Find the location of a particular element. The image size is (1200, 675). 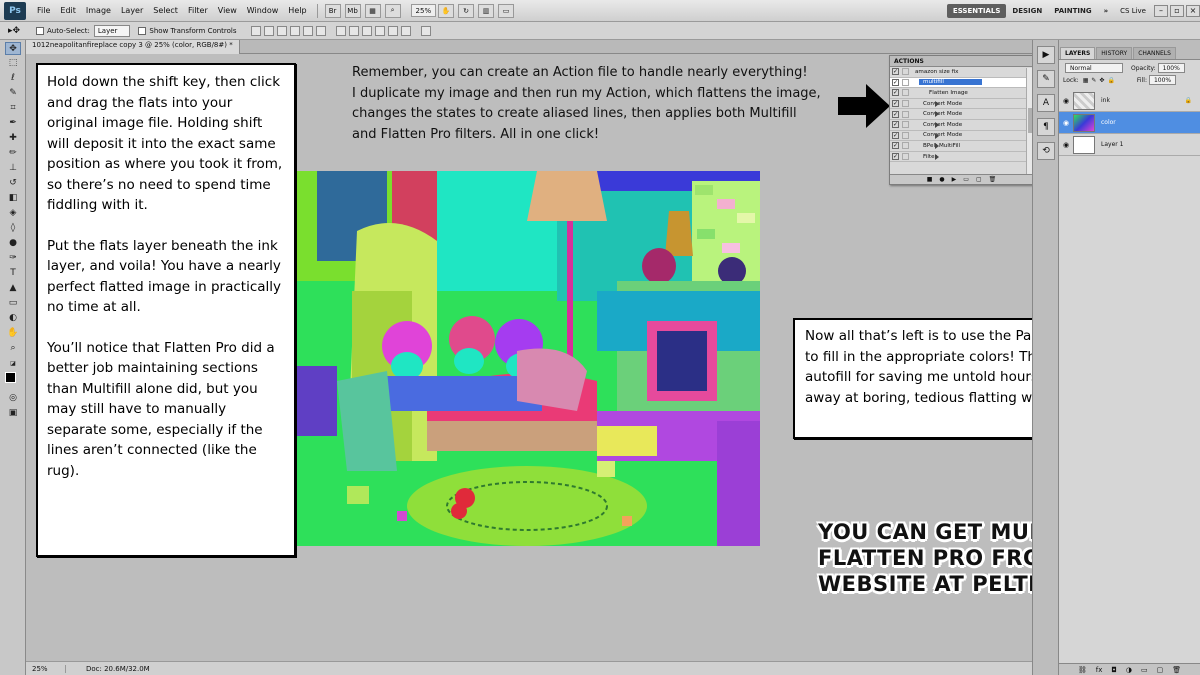

align-top-icon is located at coordinates (255, 30).